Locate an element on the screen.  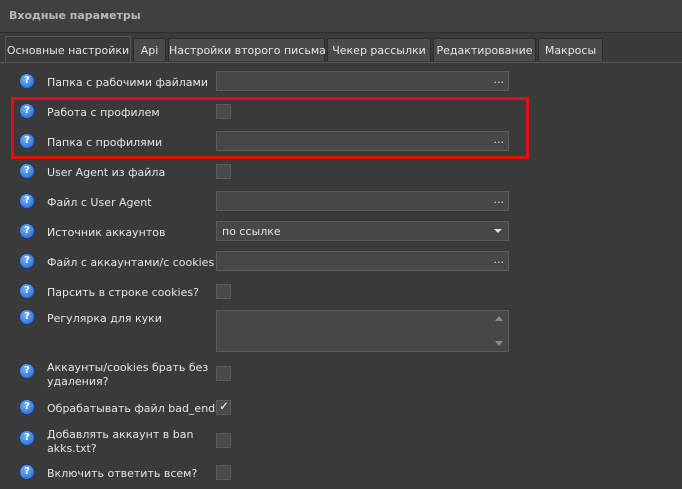
label-work-folder: Папка с рабочими файлами is located at coordinates (127, 82).